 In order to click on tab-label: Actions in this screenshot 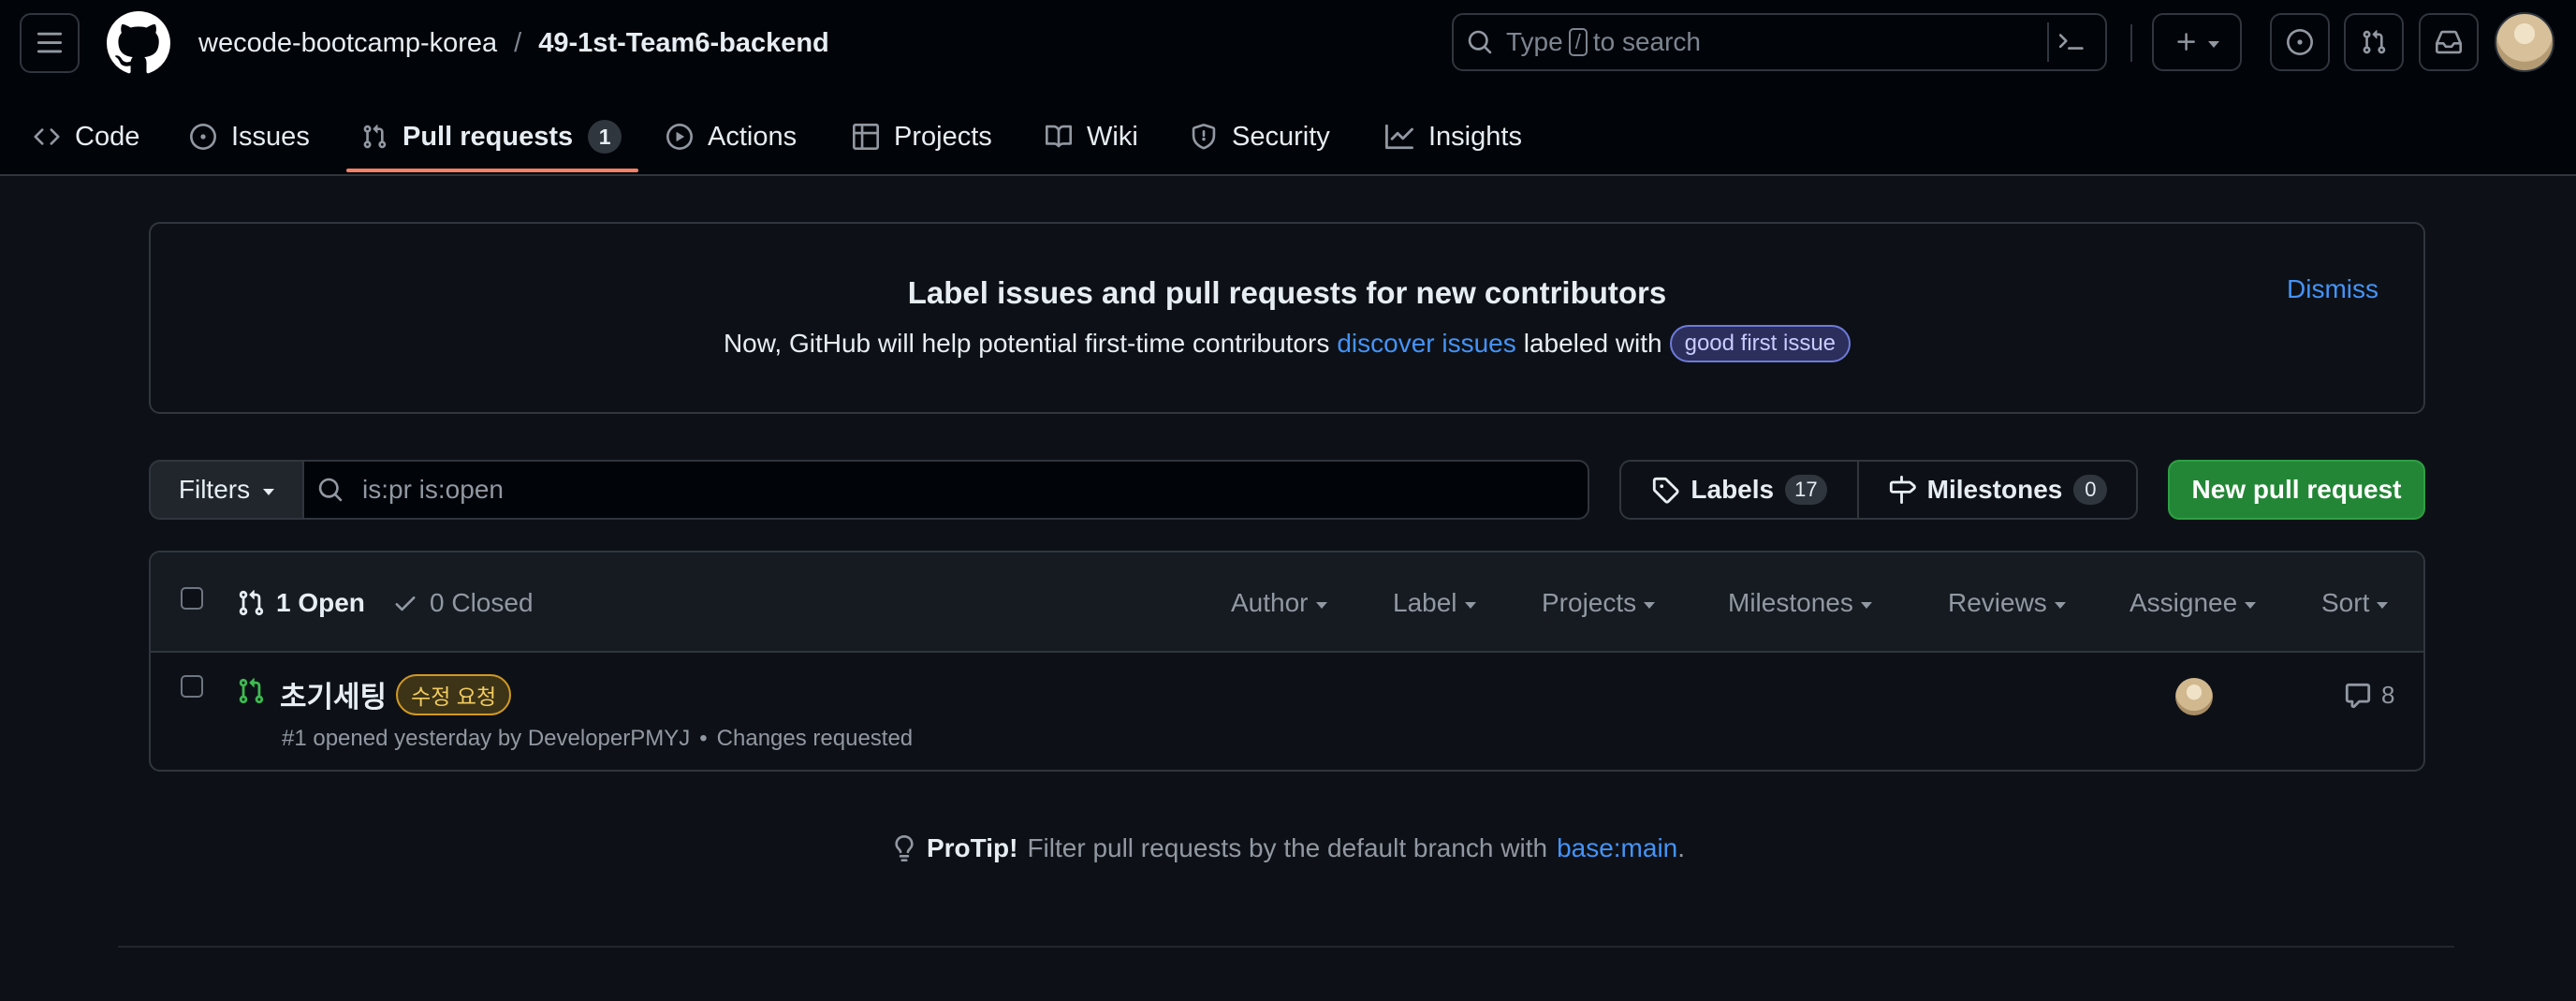, I will do `click(753, 136)`.